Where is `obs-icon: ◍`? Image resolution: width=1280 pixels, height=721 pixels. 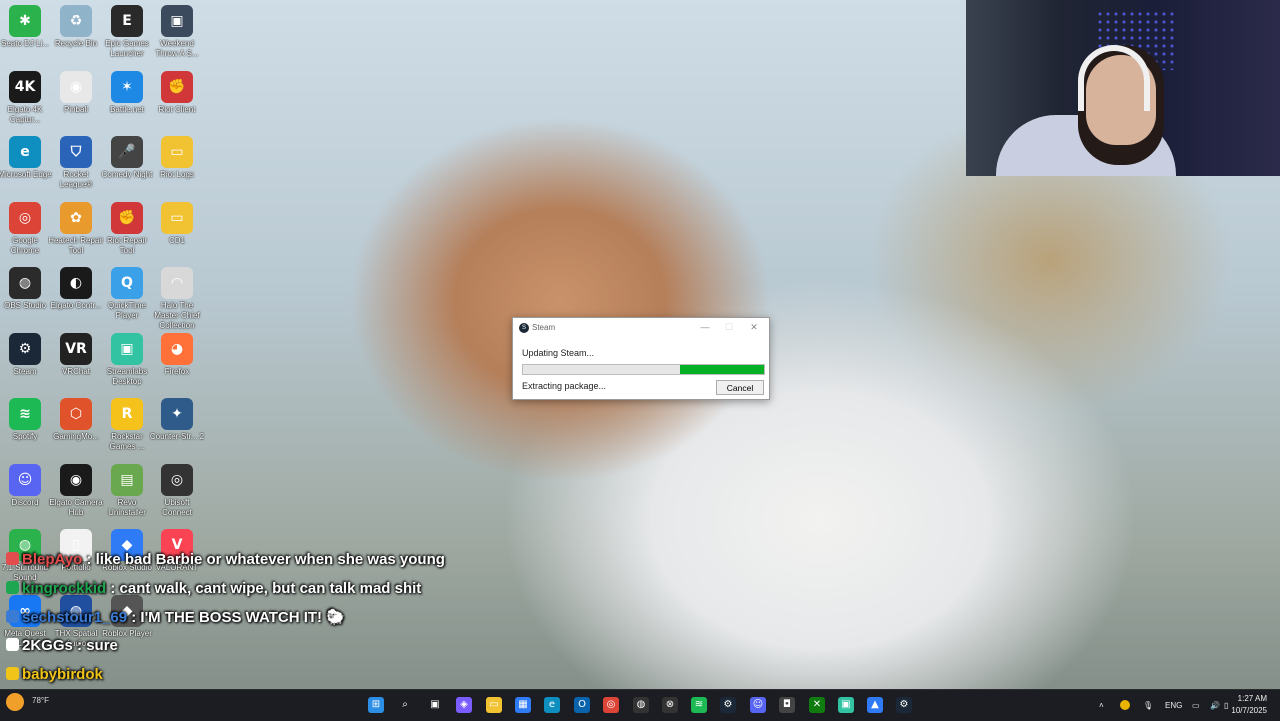 obs-icon: ◍ is located at coordinates (641, 705).